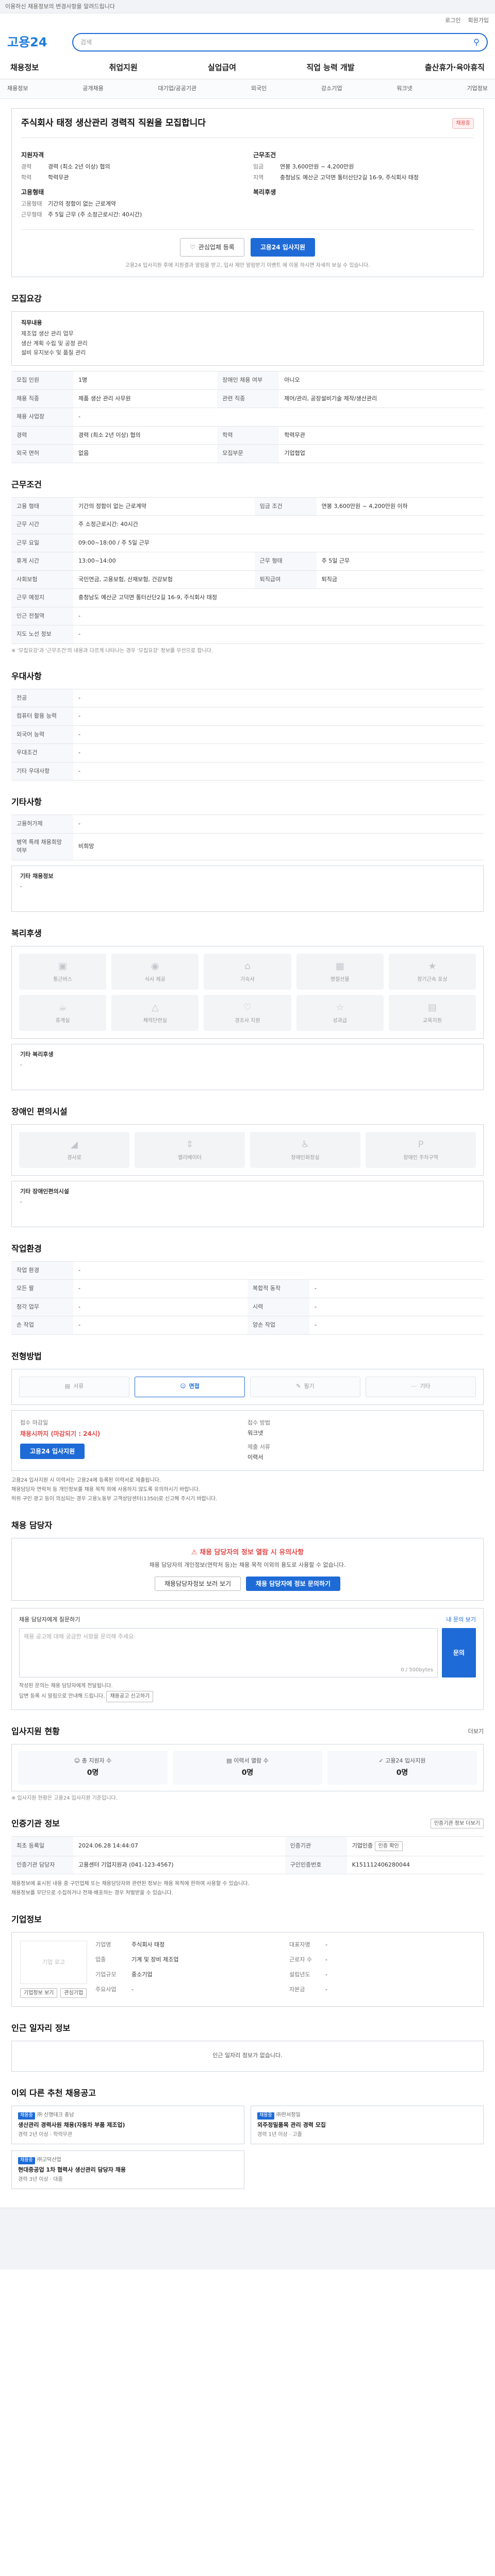  What do you see at coordinates (93, 1773) in the screenshot?
I see `stat-value: 0명` at bounding box center [93, 1773].